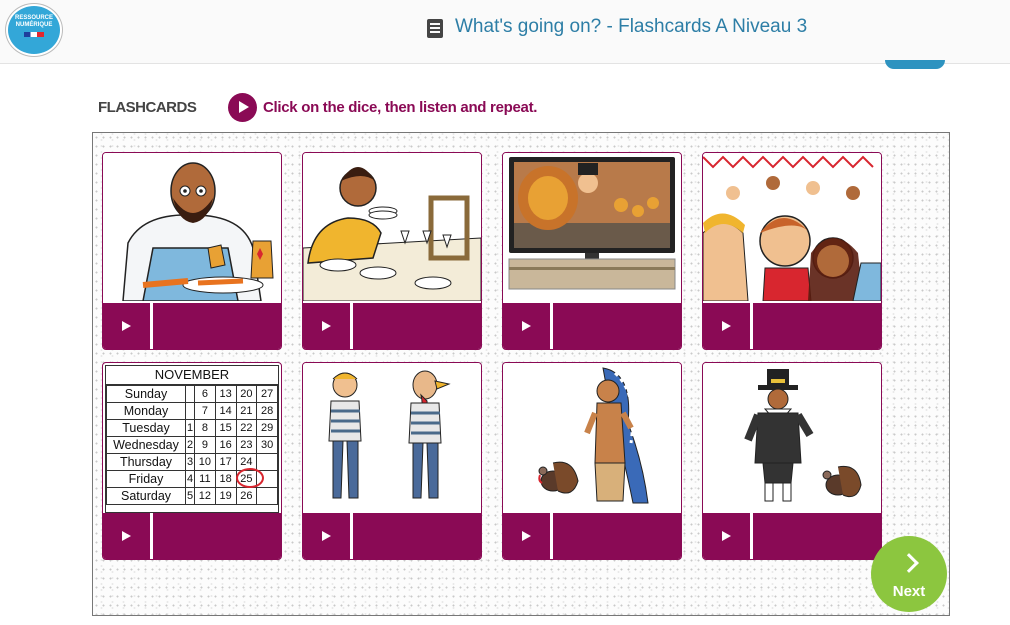  Describe the element at coordinates (225, 496) in the screenshot. I see `calendar-date-cell: 19` at that location.